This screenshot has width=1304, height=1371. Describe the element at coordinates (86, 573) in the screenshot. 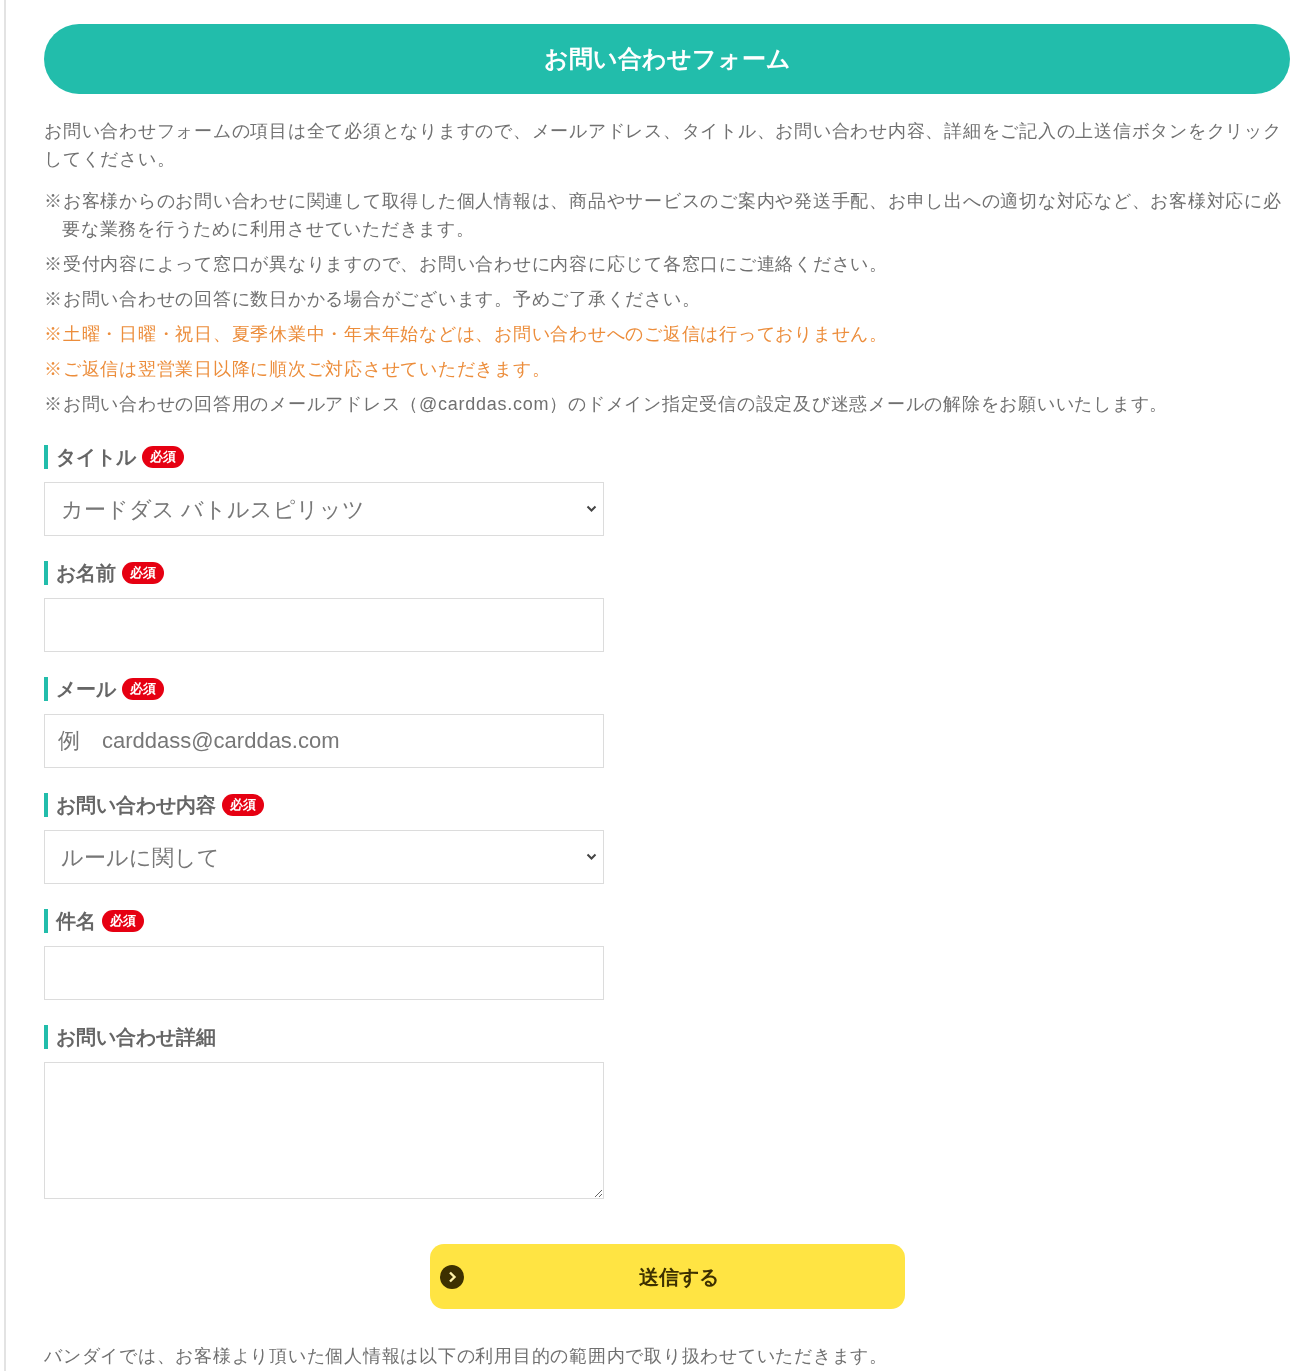

I see `field-label: お名前` at that location.